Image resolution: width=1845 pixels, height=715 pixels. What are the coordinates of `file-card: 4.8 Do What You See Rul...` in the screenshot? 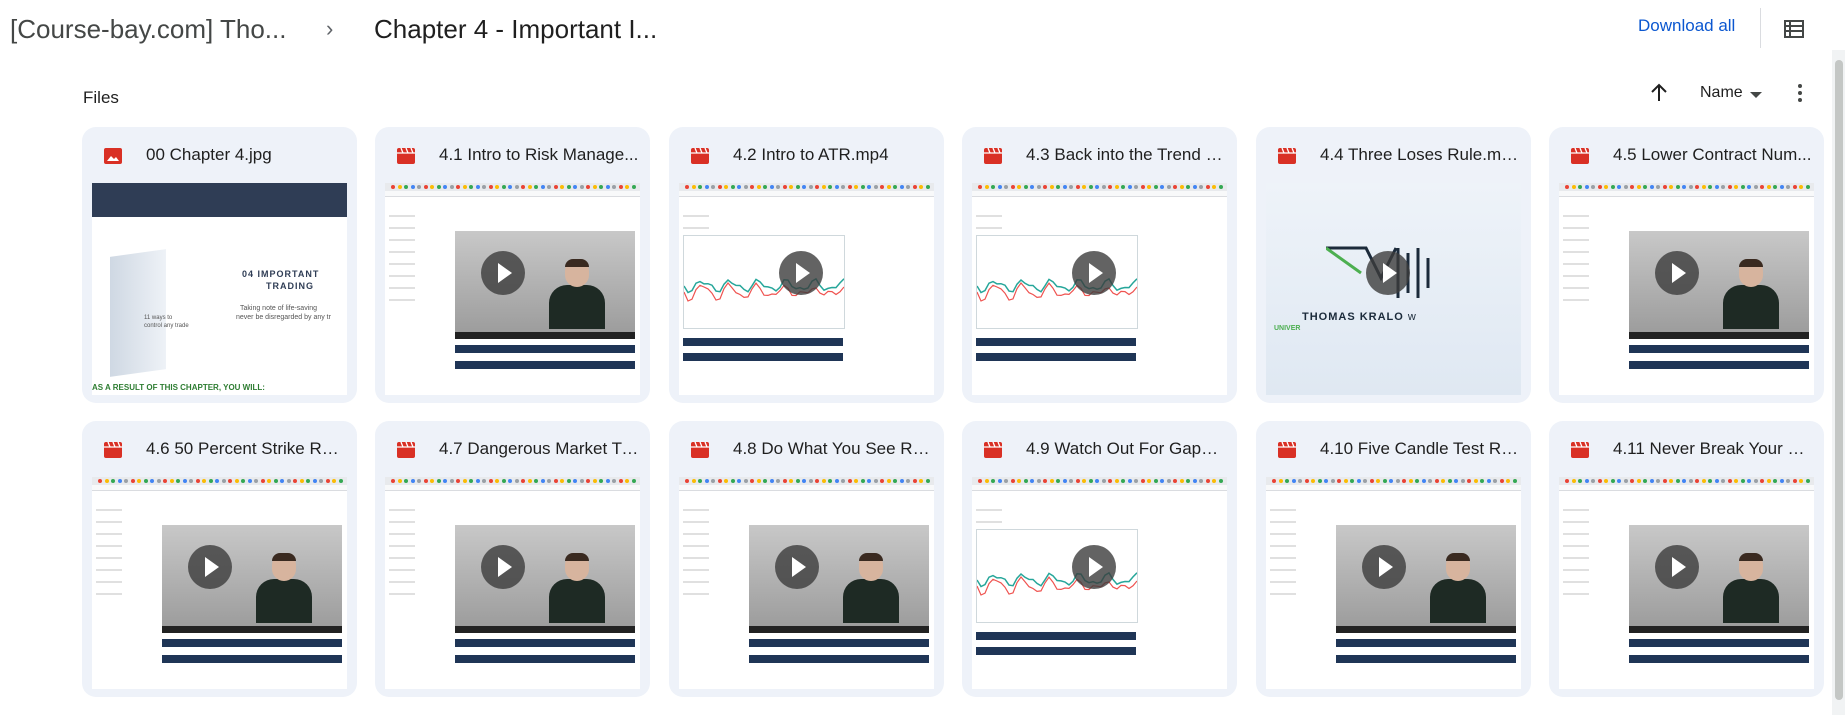 It's located at (806, 559).